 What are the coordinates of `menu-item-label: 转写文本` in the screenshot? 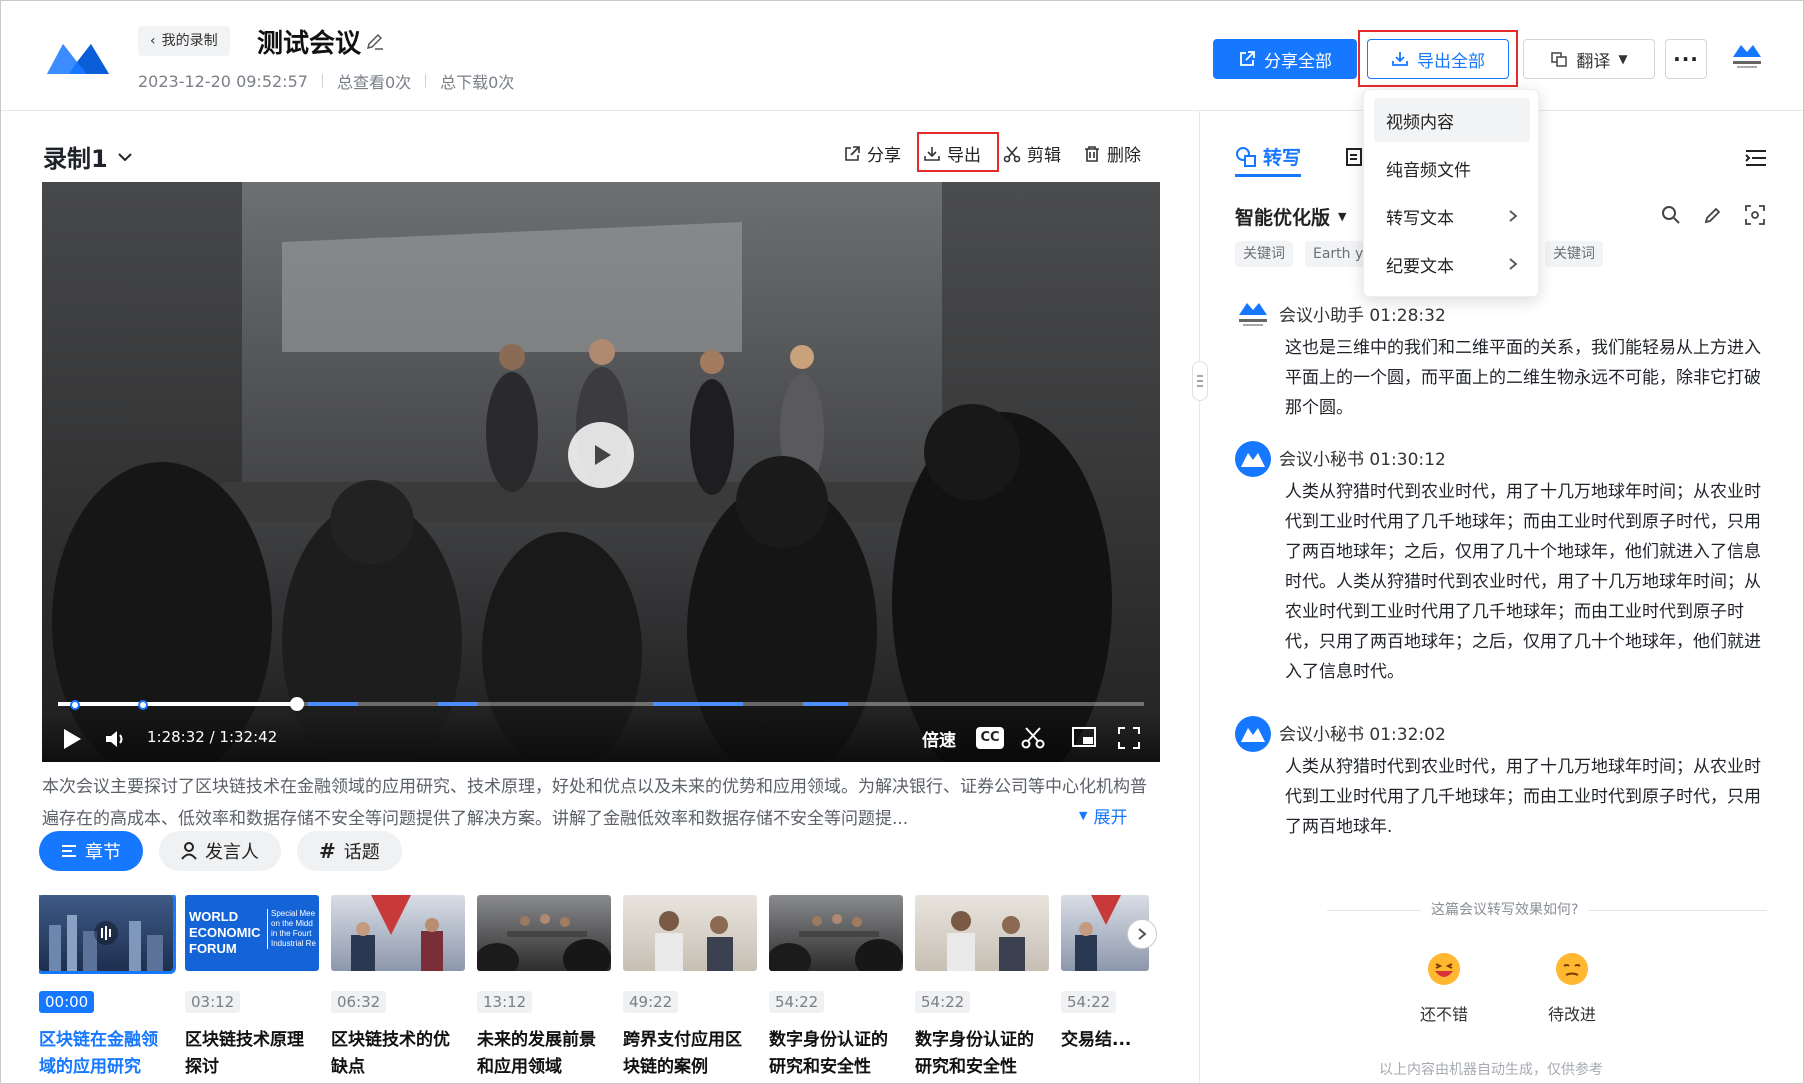 It's located at (1420, 218).